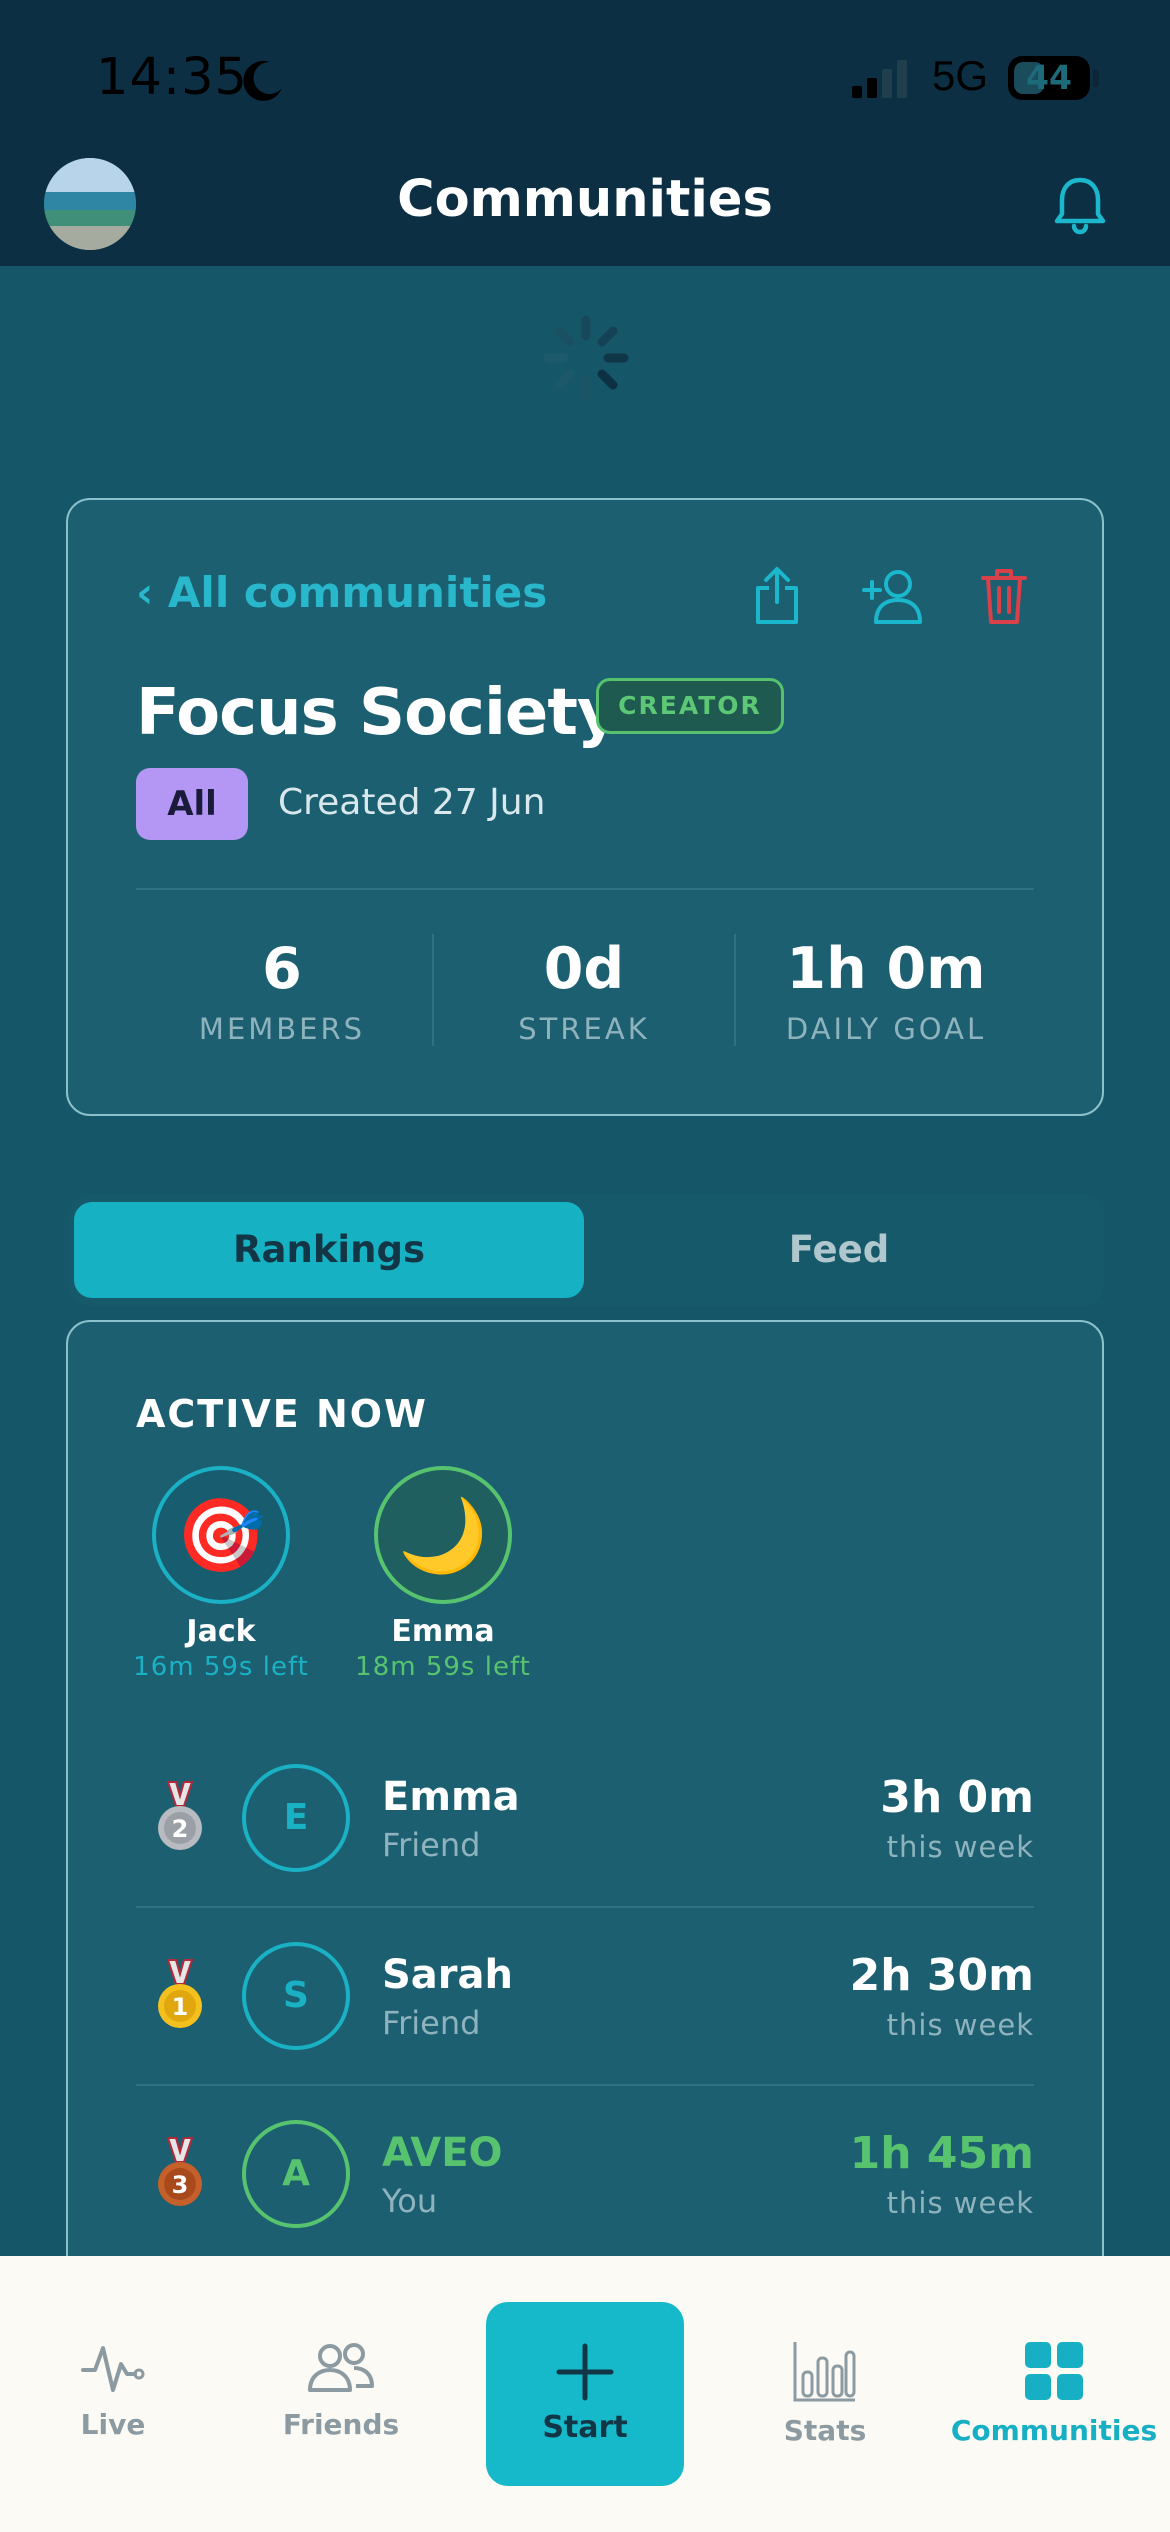  Describe the element at coordinates (586, 358) in the screenshot. I see `loading-spinner-icon` at that location.